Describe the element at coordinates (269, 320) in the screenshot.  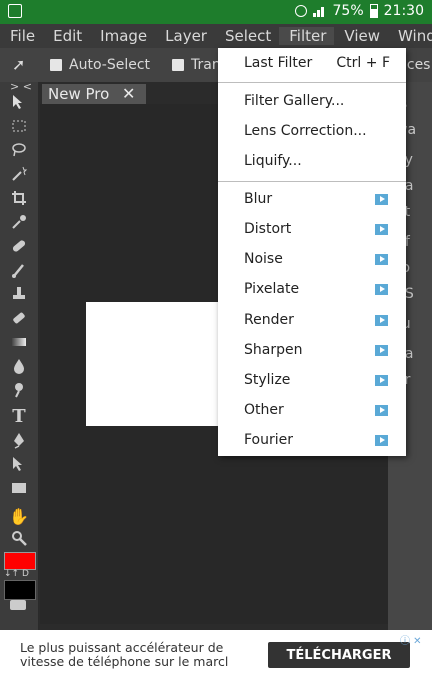
I see `menu-item-label: Render` at that location.